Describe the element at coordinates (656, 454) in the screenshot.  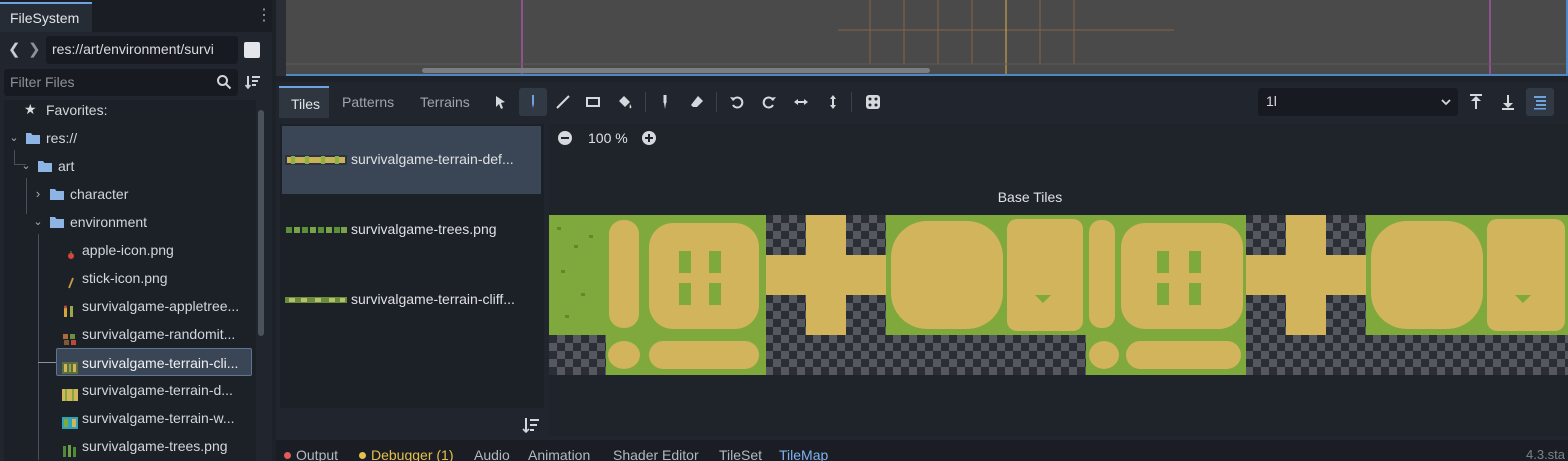
I see `tab-shader-editor: Shader Editor` at that location.